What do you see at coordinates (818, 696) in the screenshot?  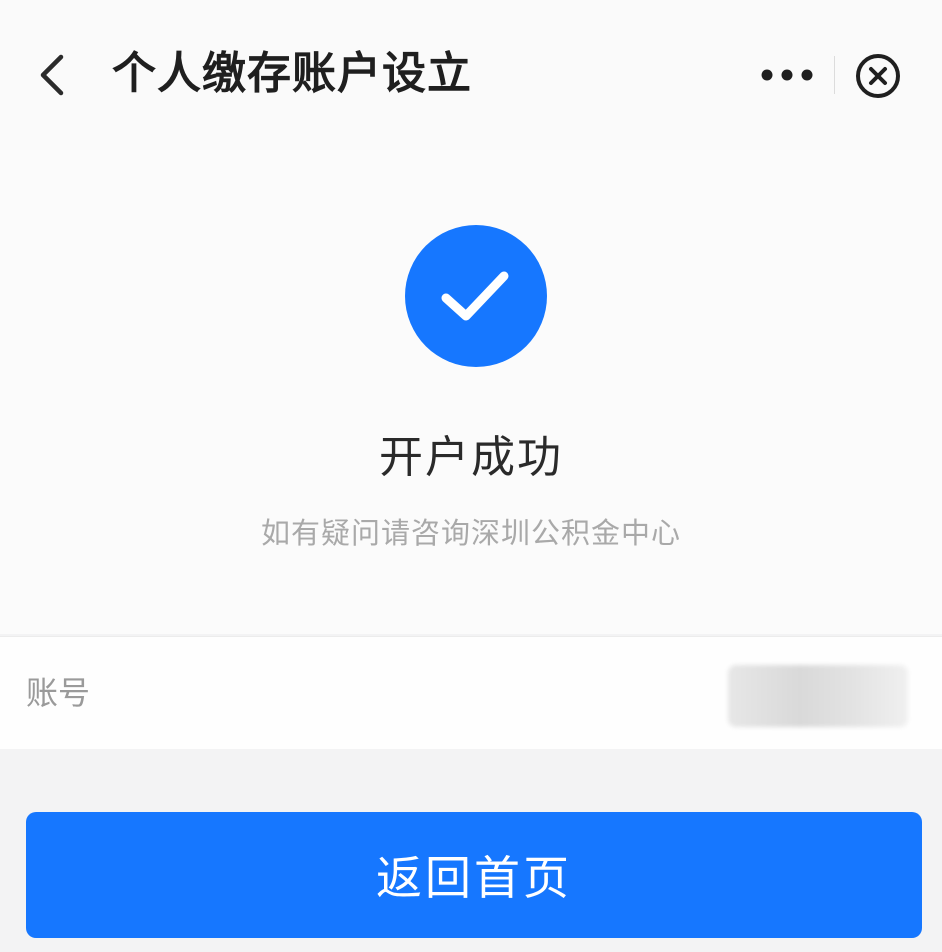 I see `account-value-redacted` at bounding box center [818, 696].